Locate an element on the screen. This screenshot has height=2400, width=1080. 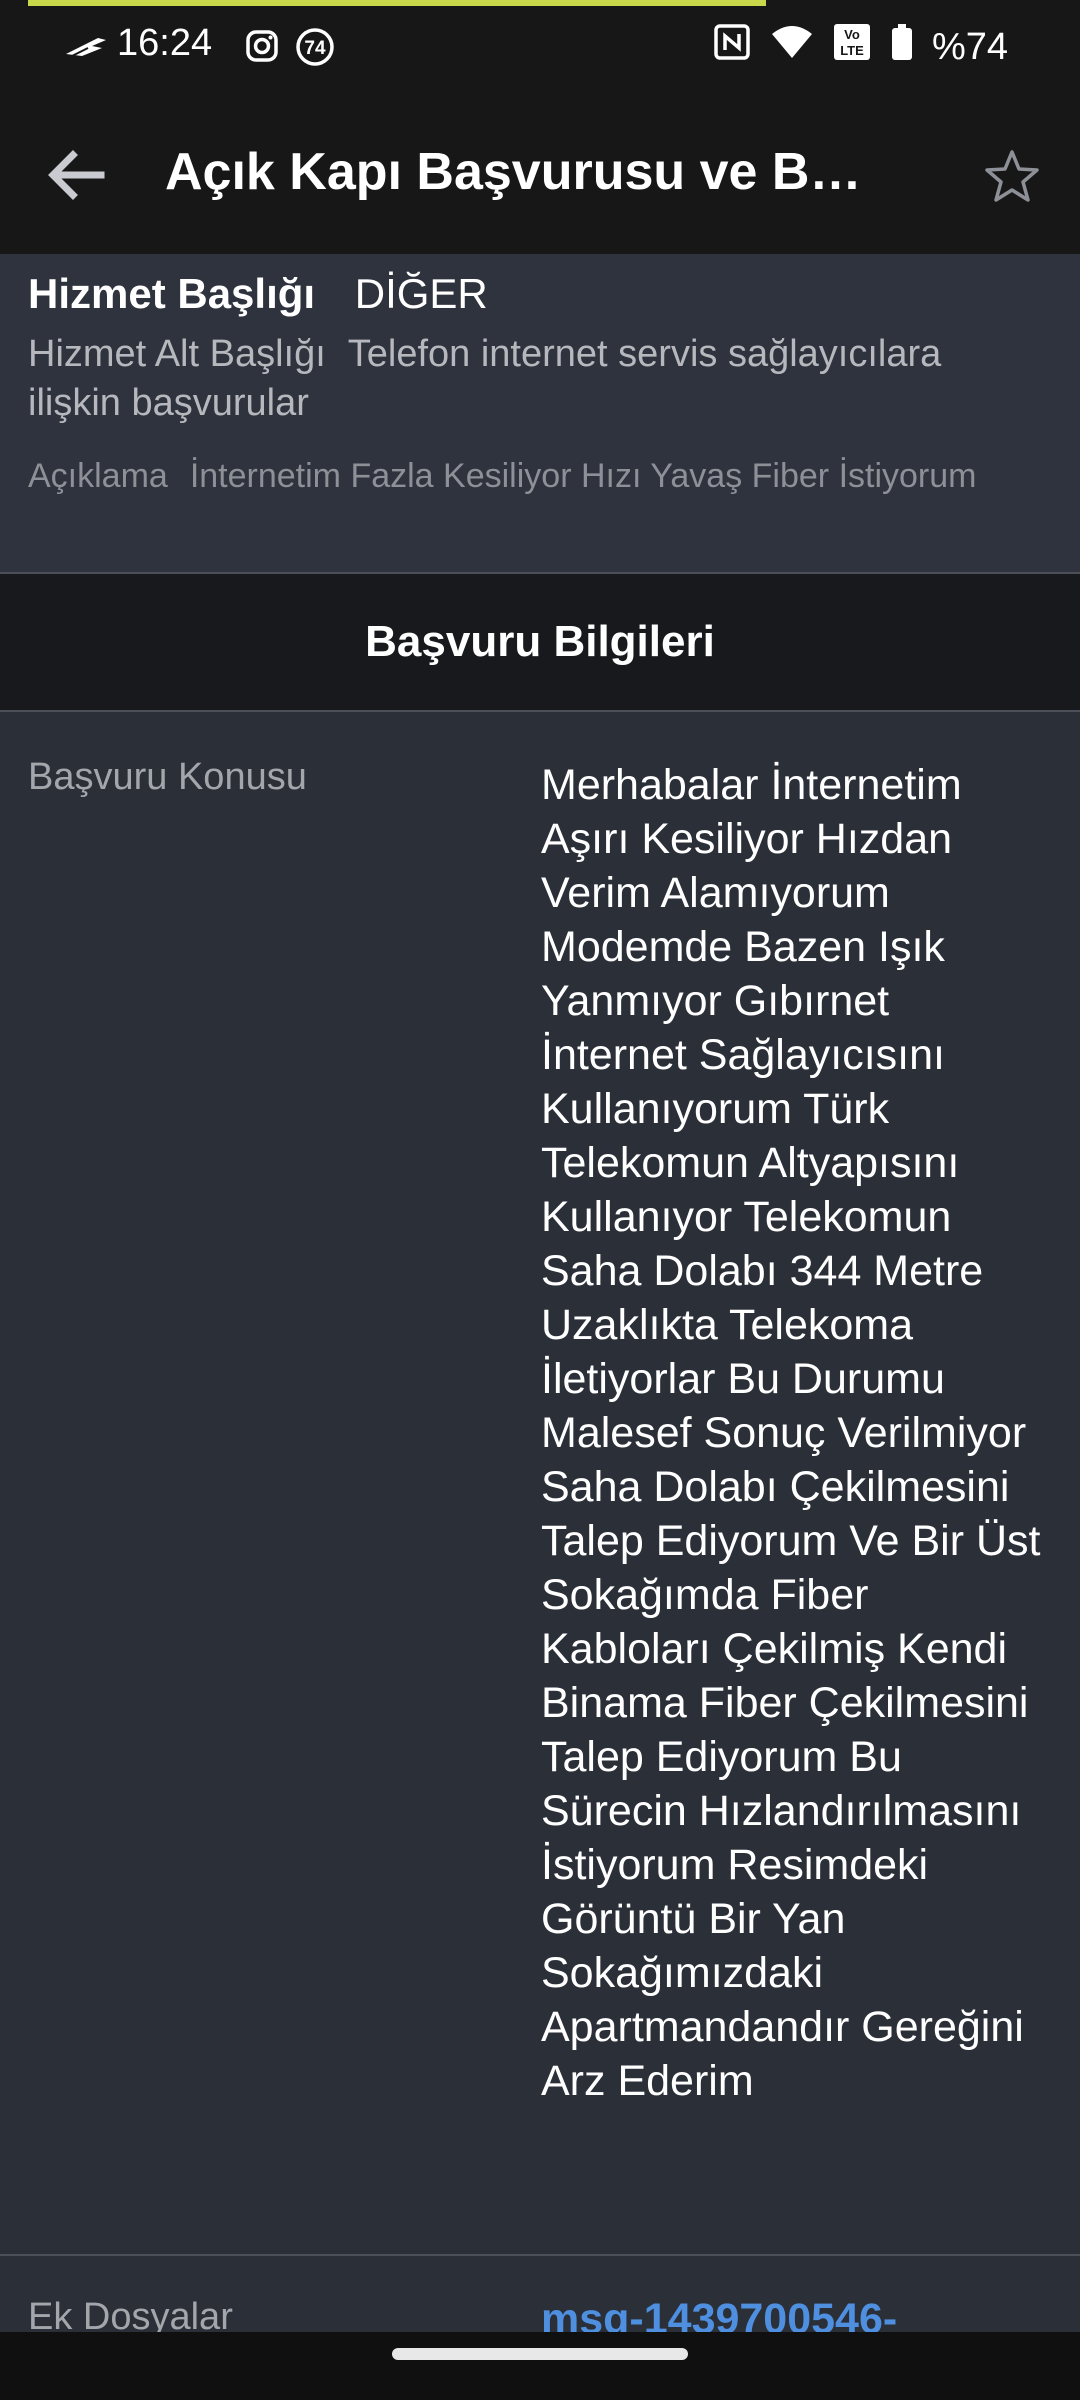
service-title-label: Hizmet Başlığı is located at coordinates (172, 293).